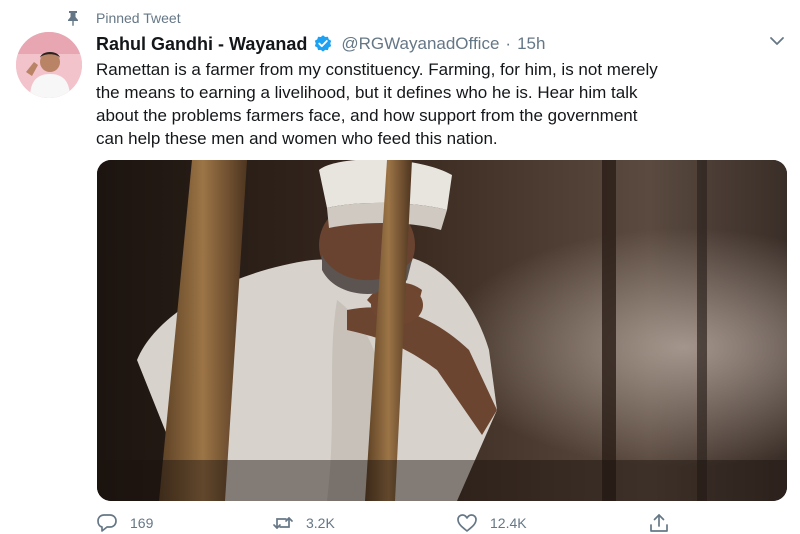 This screenshot has height=534, width=800. Describe the element at coordinates (303, 523) in the screenshot. I see `retweet-button: 3.2K` at that location.